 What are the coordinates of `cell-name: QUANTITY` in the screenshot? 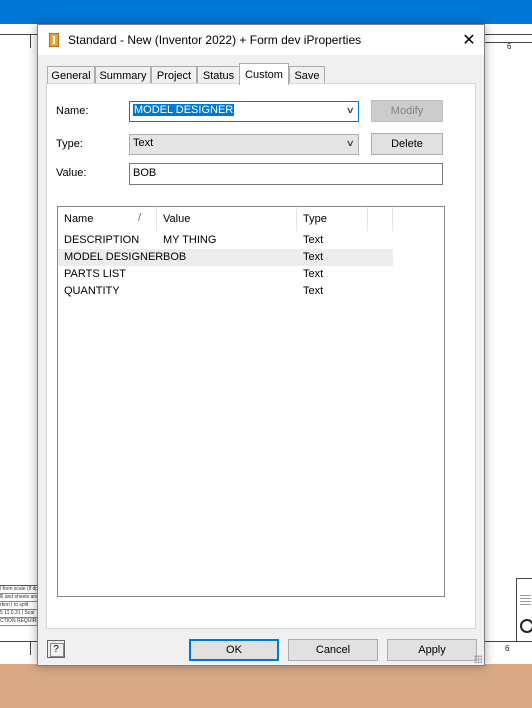 It's located at (92, 291).